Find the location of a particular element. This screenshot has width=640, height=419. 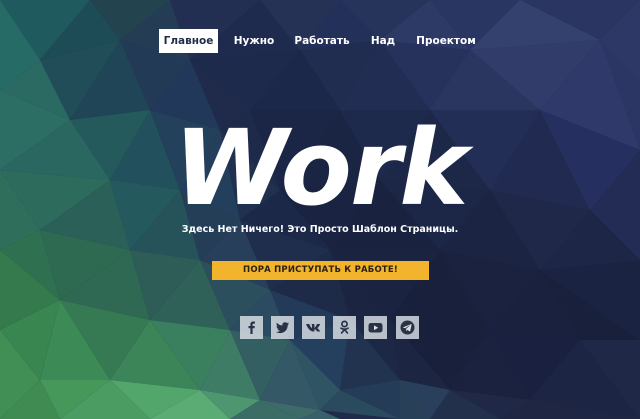

telegram-button is located at coordinates (407, 327).